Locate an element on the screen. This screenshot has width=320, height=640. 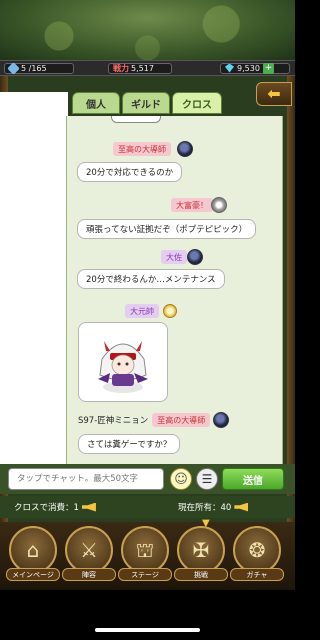
nav-challenge: ✠ 挑戦 is located at coordinates (201, 556).